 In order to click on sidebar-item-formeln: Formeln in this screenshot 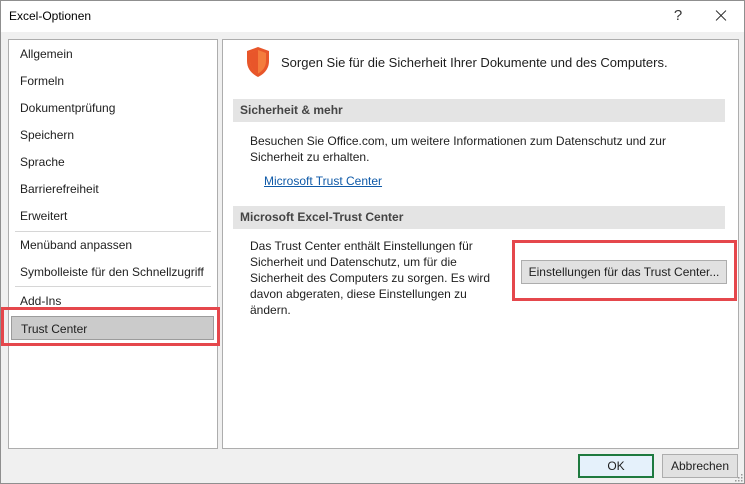, I will do `click(112, 81)`.